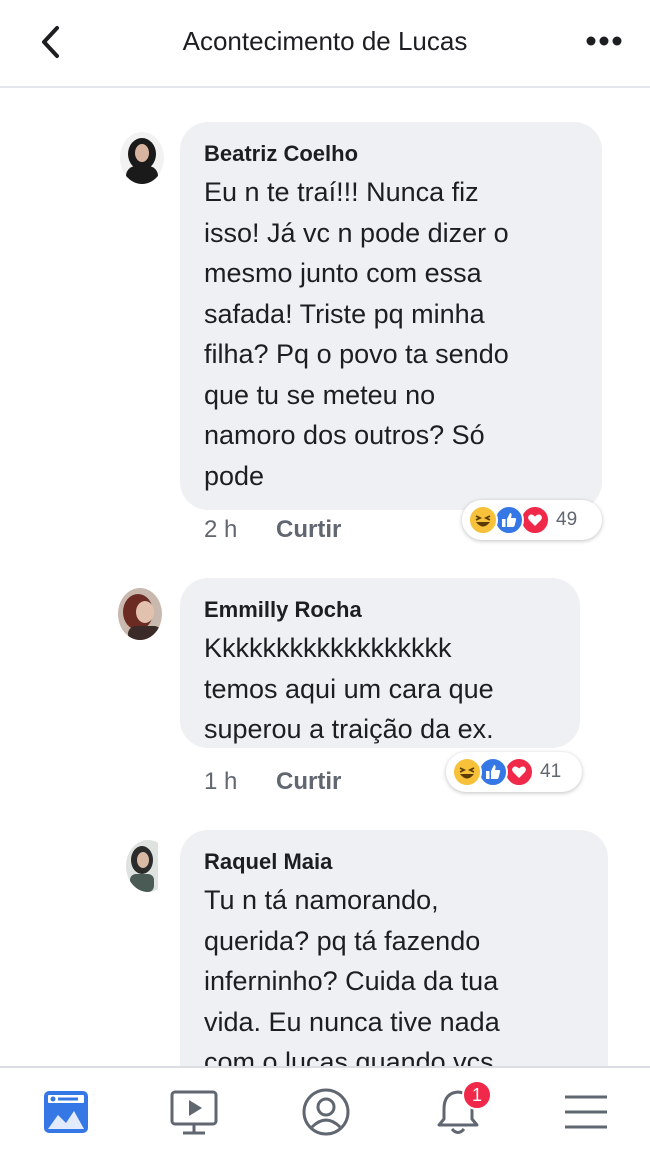 Image resolution: width=650 pixels, height=1156 pixels. I want to click on top-bar: Acontecimento de Lucas, so click(325, 44).